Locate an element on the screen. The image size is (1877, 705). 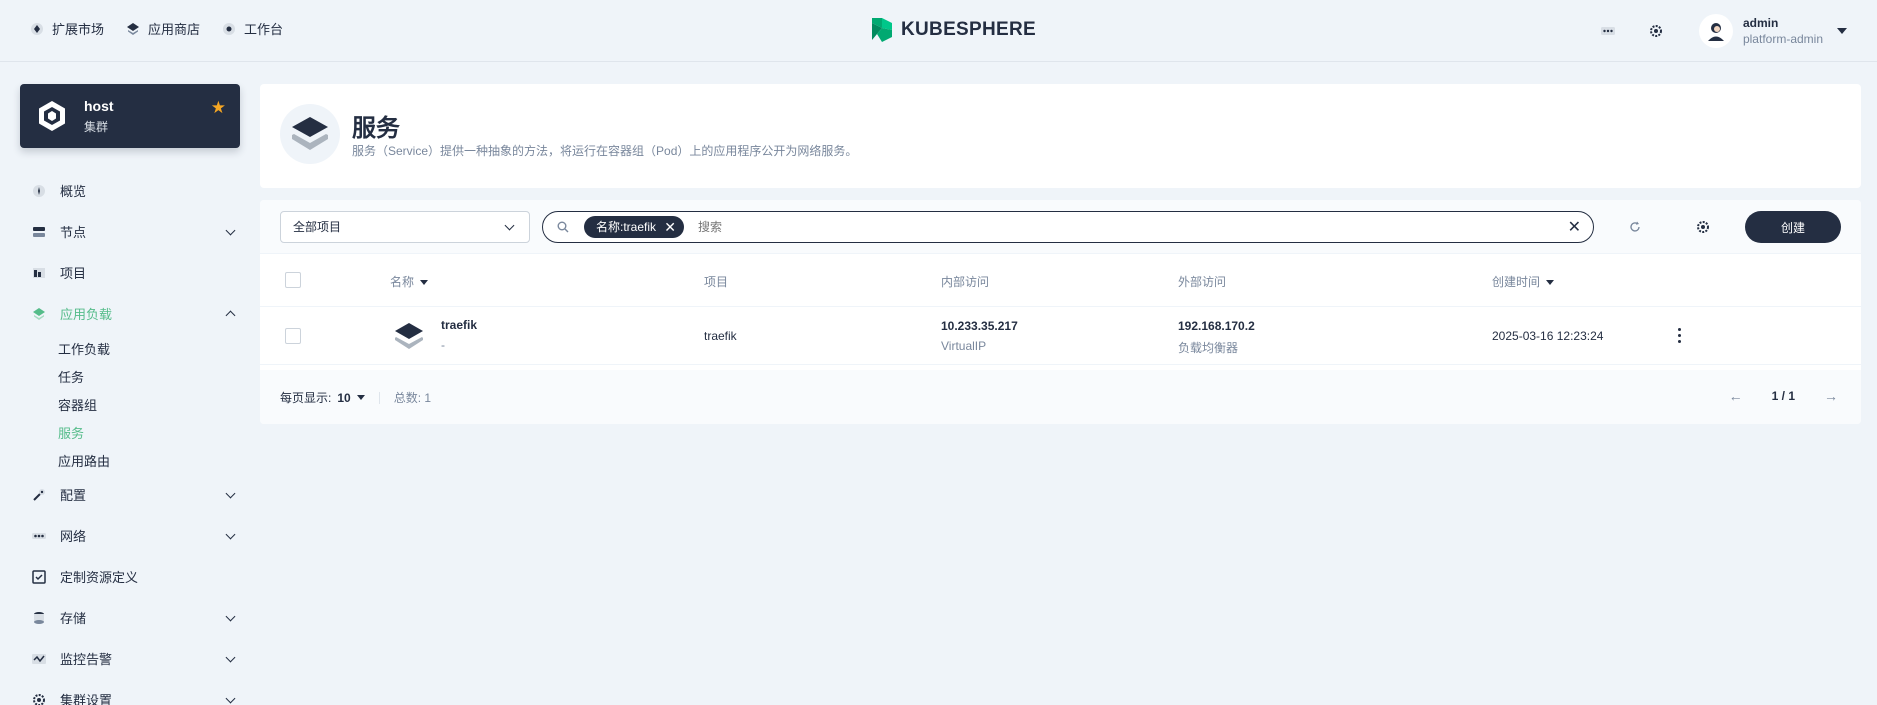
select-all-checkbox is located at coordinates (293, 280).